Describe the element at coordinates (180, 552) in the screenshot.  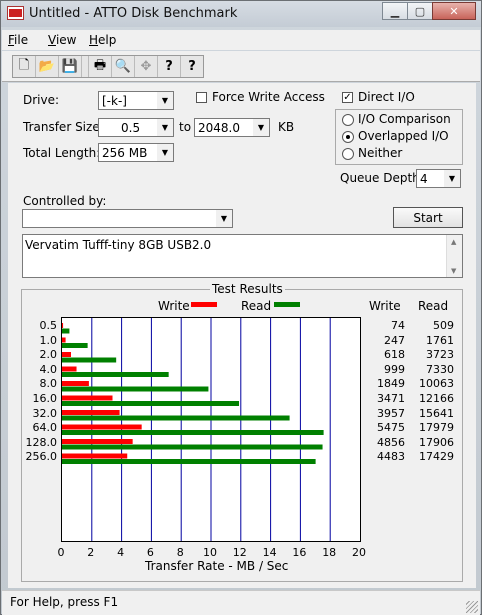
I see `x-tick-label: 8` at that location.